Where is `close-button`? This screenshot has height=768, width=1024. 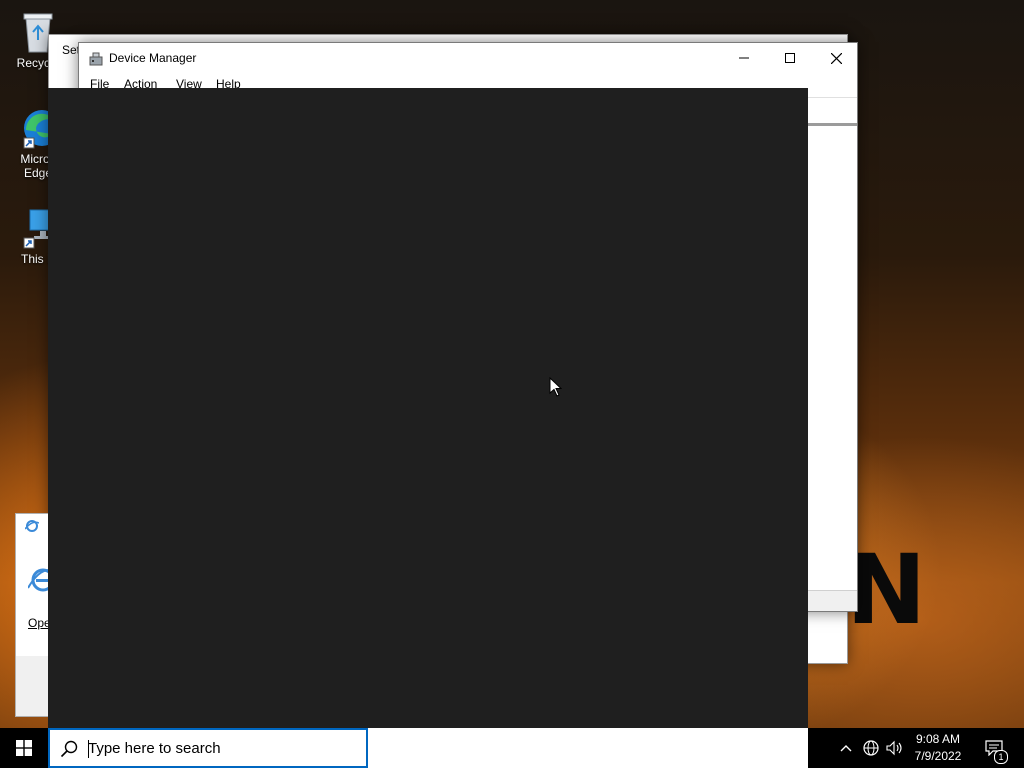
close-button is located at coordinates (836, 58).